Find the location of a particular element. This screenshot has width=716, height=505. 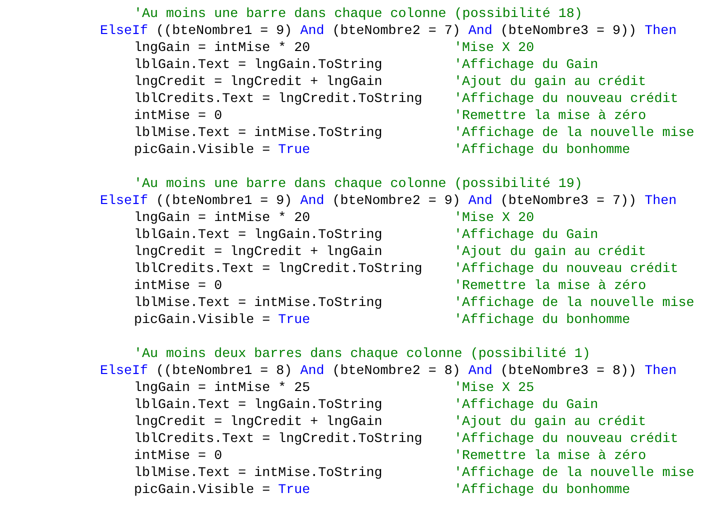

code-line: ElseIf ((bteNombre1 = 9) And (bteNombre2 = 7) And (bteNombre3 = 9)) Then is located at coordinates (388, 31).